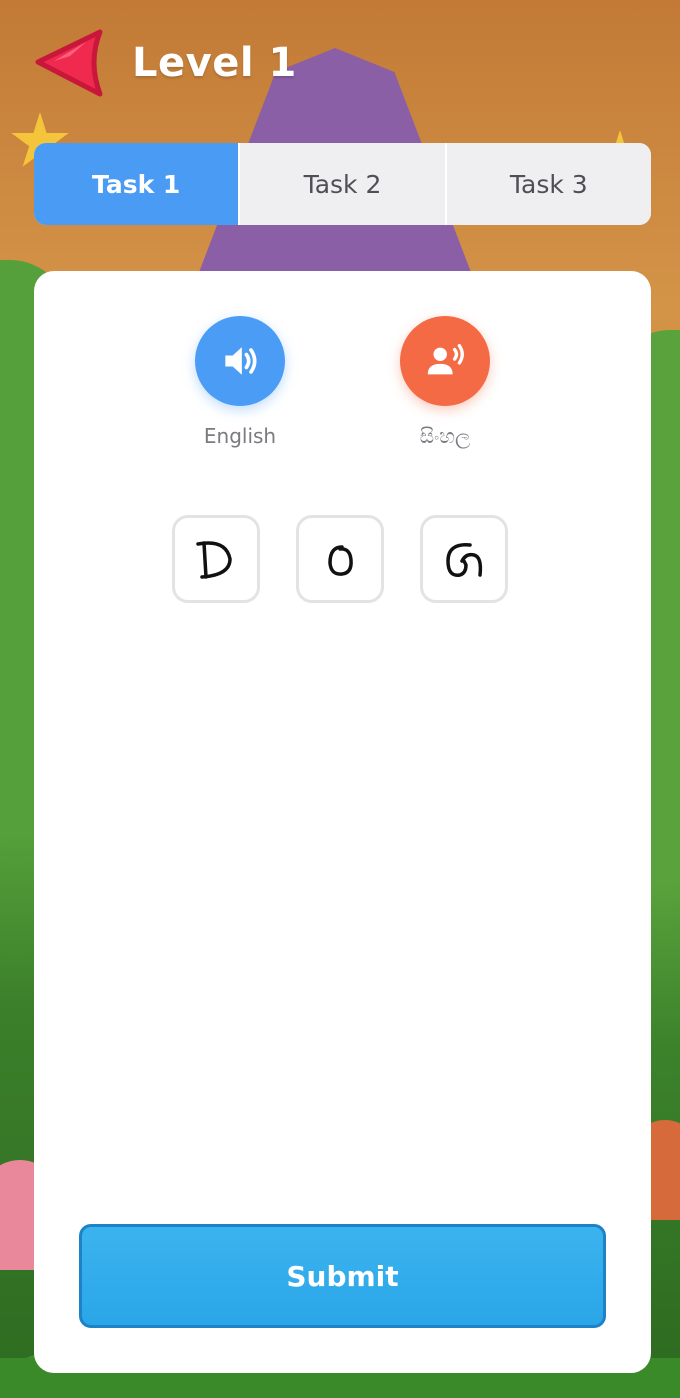 The width and height of the screenshot is (680, 1398). I want to click on sinhala-label: සිංහල, so click(445, 436).